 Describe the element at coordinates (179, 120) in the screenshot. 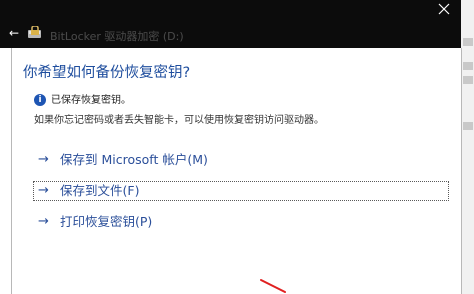

I see `dialog-description: 如果你忘记密码或者丢失智能卡，可以使用恢复密钥访问驱动器。` at that location.